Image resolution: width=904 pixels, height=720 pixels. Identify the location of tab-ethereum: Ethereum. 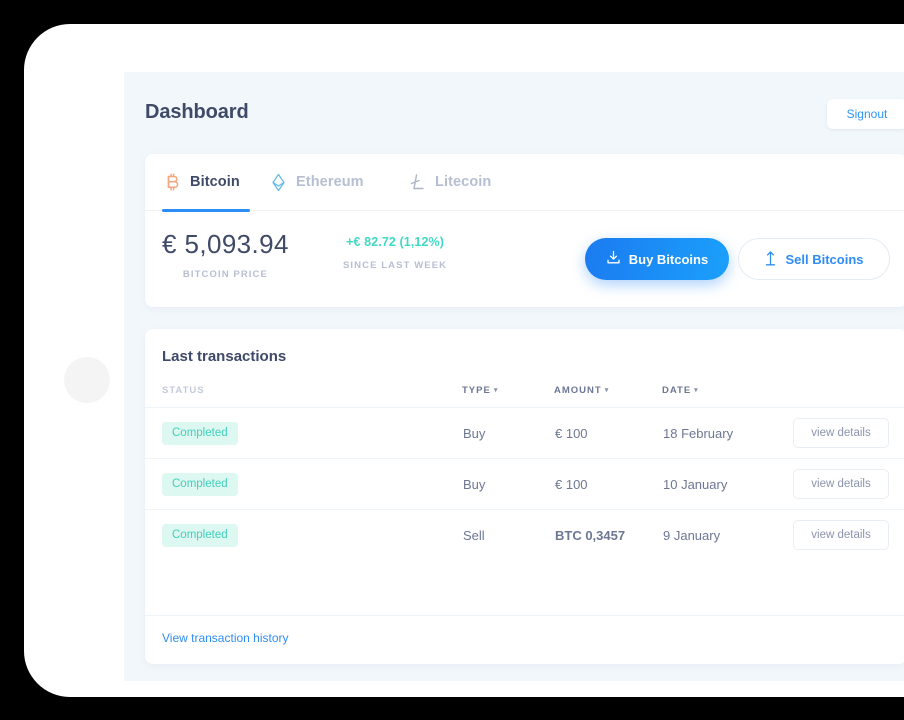
(317, 182).